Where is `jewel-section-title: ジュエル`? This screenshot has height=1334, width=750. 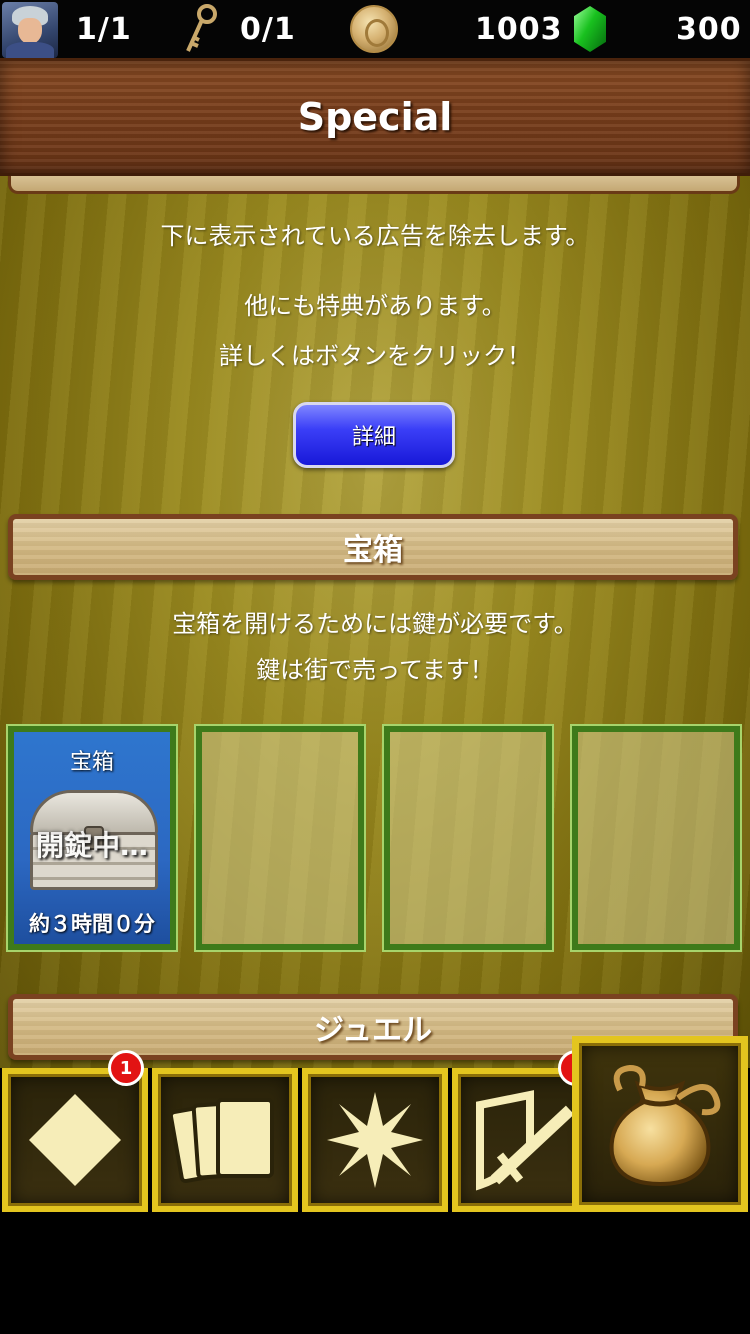 jewel-section-title: ジュエル is located at coordinates (373, 1030).